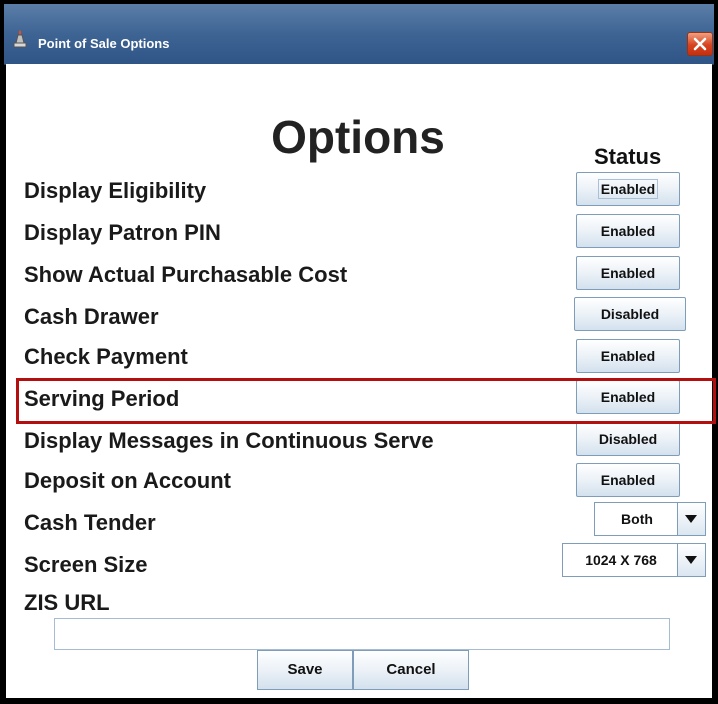 The width and height of the screenshot is (718, 704). What do you see at coordinates (122, 232) in the screenshot?
I see `option-label-display-patron-pin: Display Patron PIN` at bounding box center [122, 232].